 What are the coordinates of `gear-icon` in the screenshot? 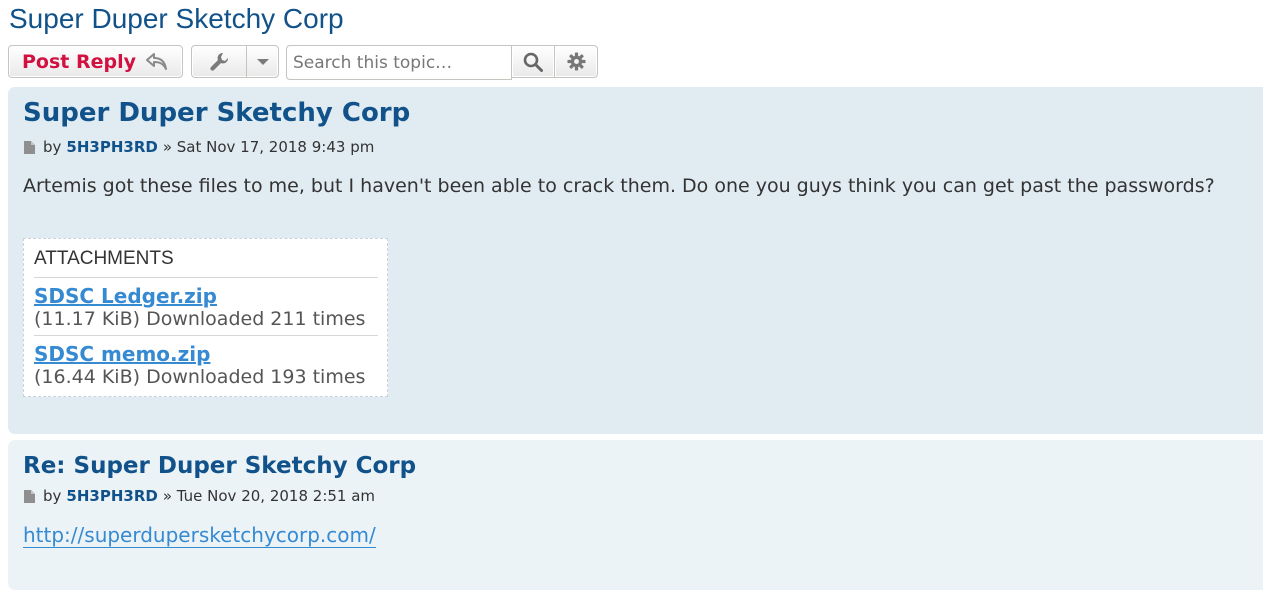 It's located at (576, 61).